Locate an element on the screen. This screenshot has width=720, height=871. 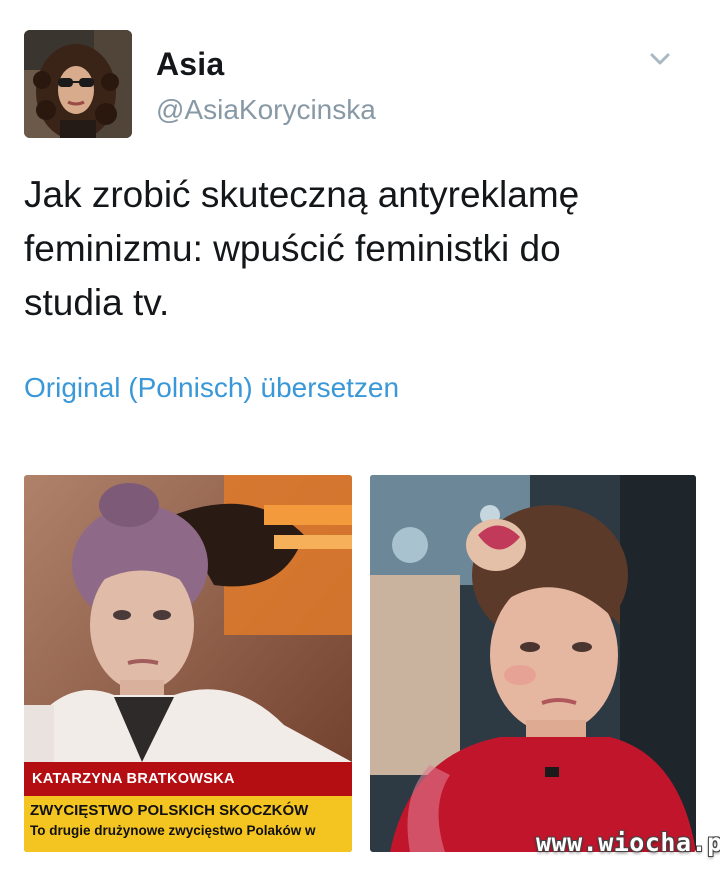
tv-name-caption: KATARZYNA BRATKOWSKA is located at coordinates (188, 779).